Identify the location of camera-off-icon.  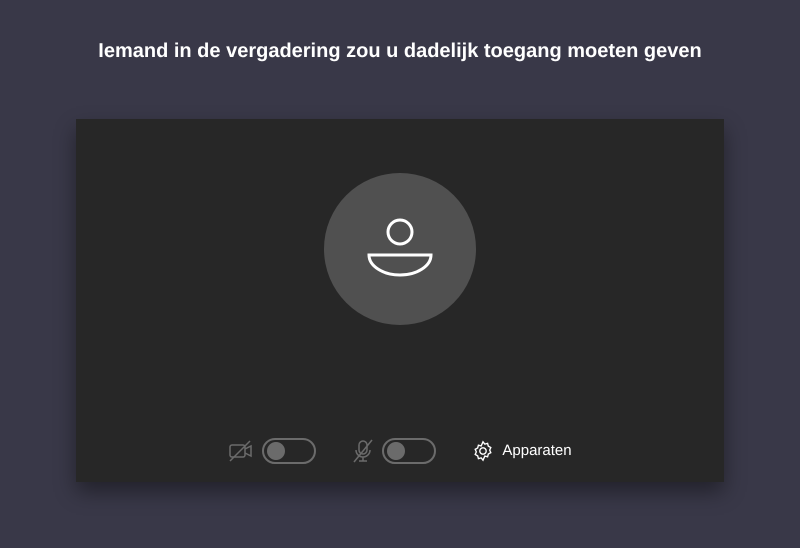
(241, 451).